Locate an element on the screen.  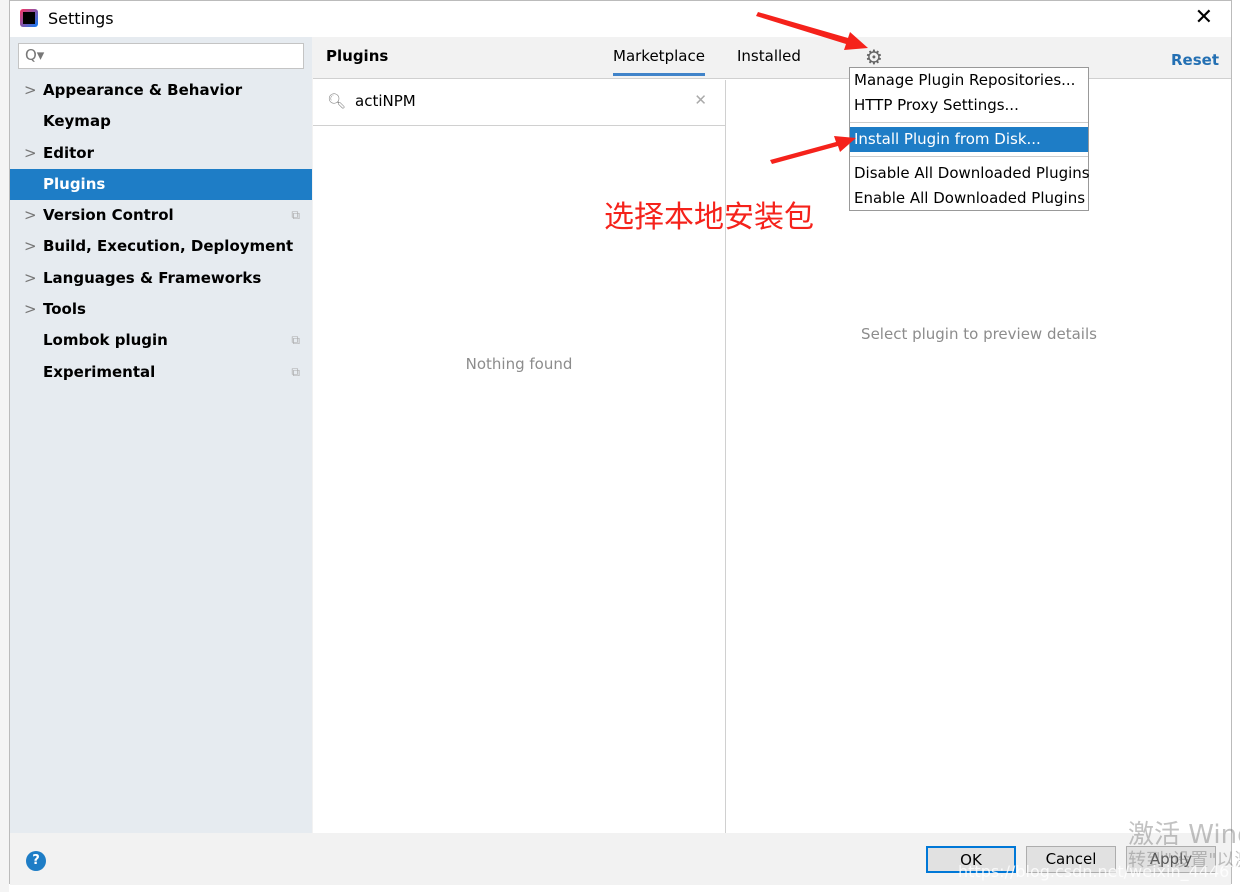
watermark-url: https://blog.csdn.net/weixin_44467567 is located at coordinates (1099, 871).